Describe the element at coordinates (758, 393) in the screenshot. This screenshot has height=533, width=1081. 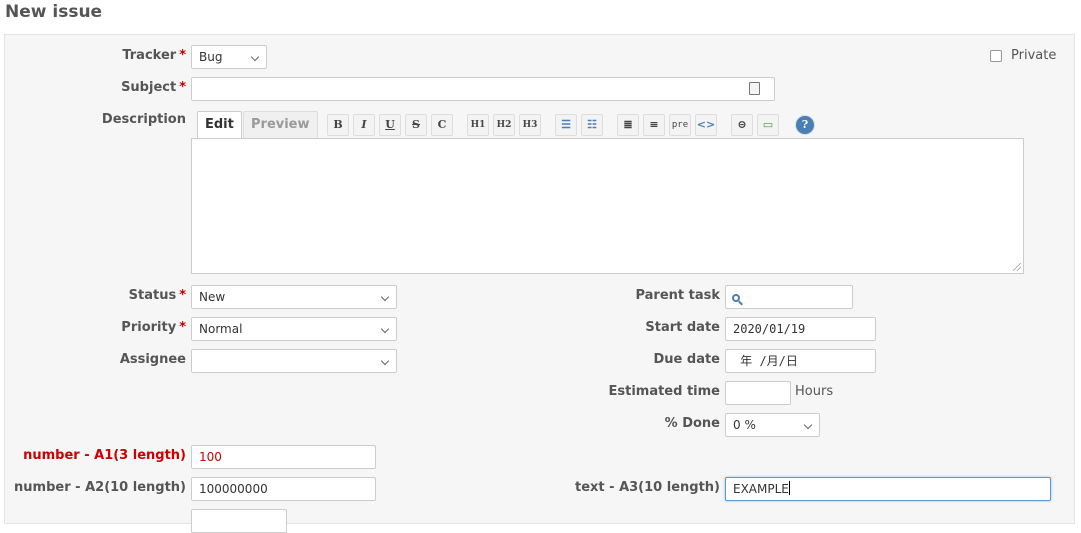
I see `estimated-time-input` at that location.